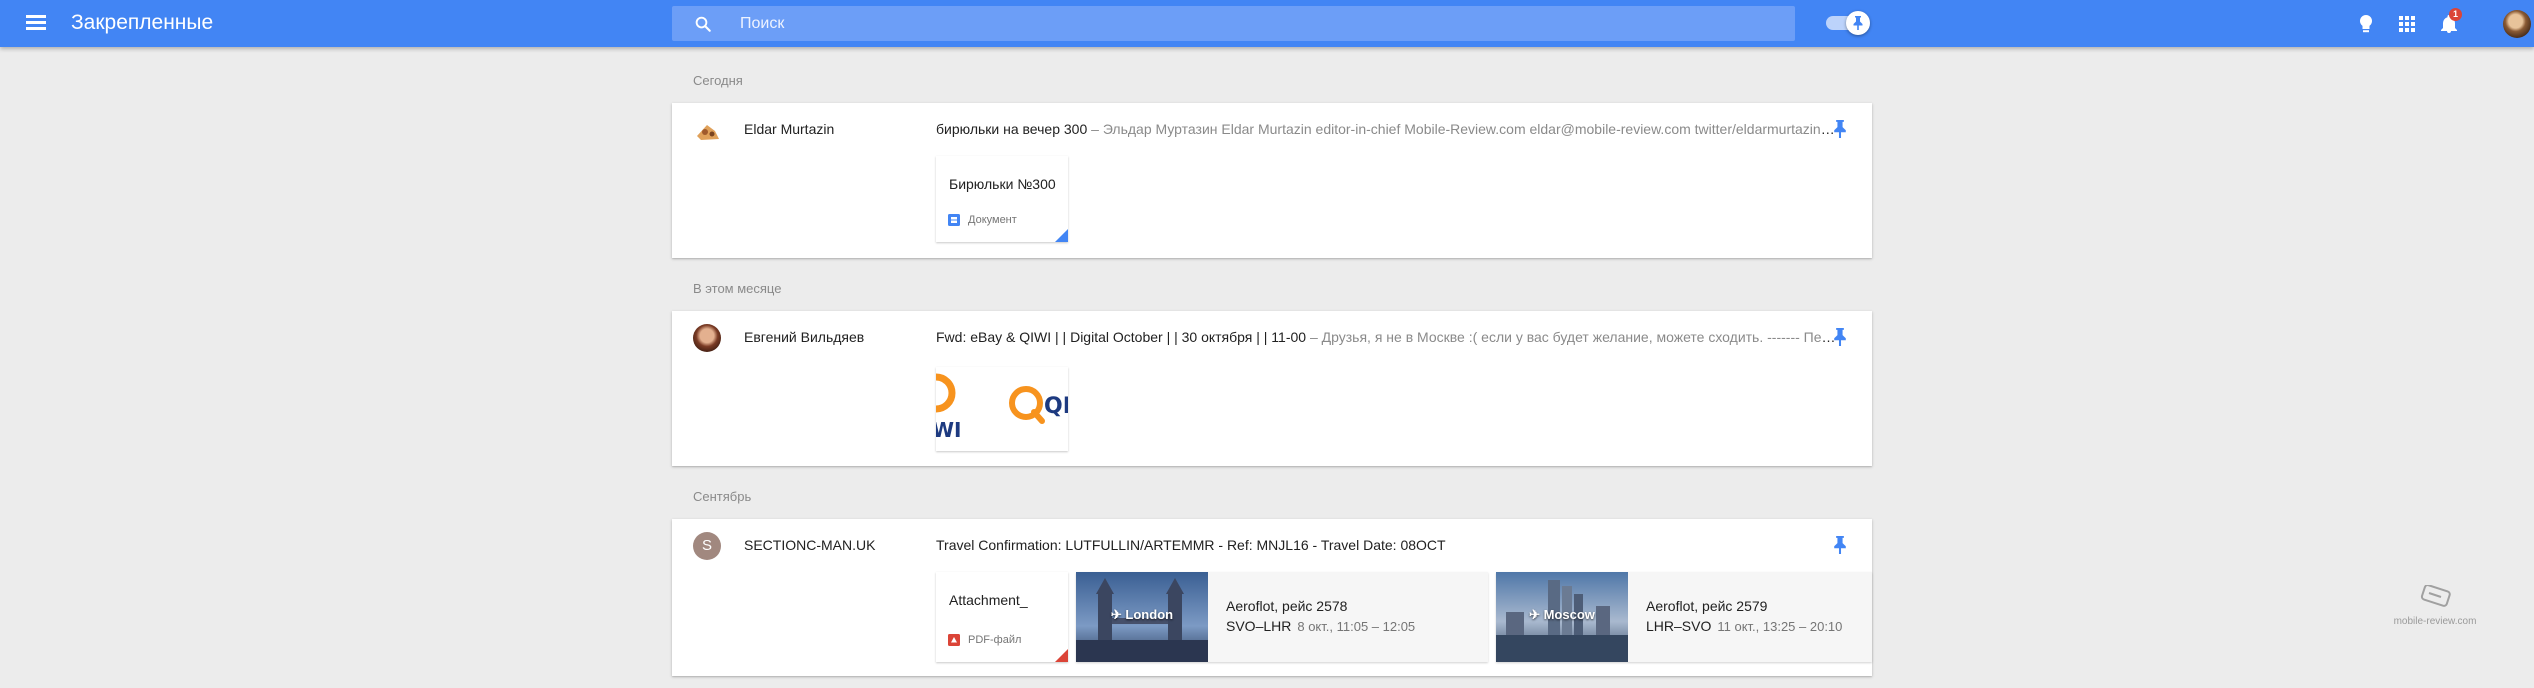  I want to click on docs-icon, so click(954, 220).